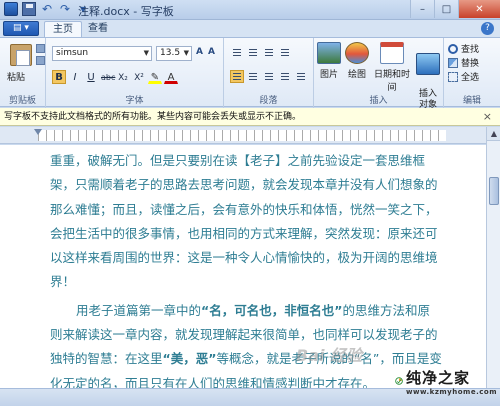  Describe the element at coordinates (329, 355) in the screenshot. I see `baidu-watermark: Bai 经验` at that location.